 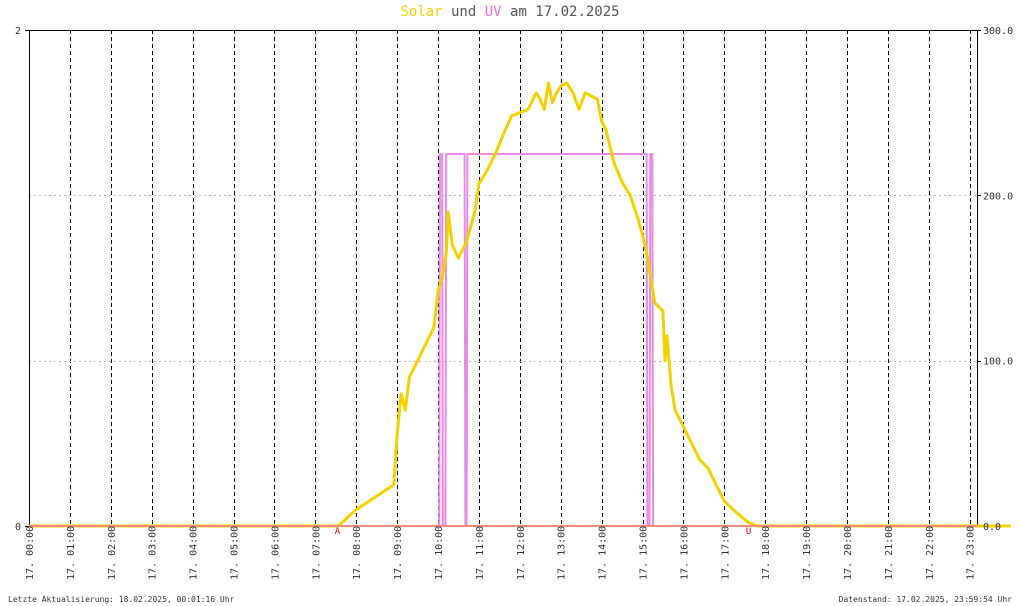 What do you see at coordinates (562, 553) in the screenshot?
I see `x-tick-label: 17. 13:00` at bounding box center [562, 553].